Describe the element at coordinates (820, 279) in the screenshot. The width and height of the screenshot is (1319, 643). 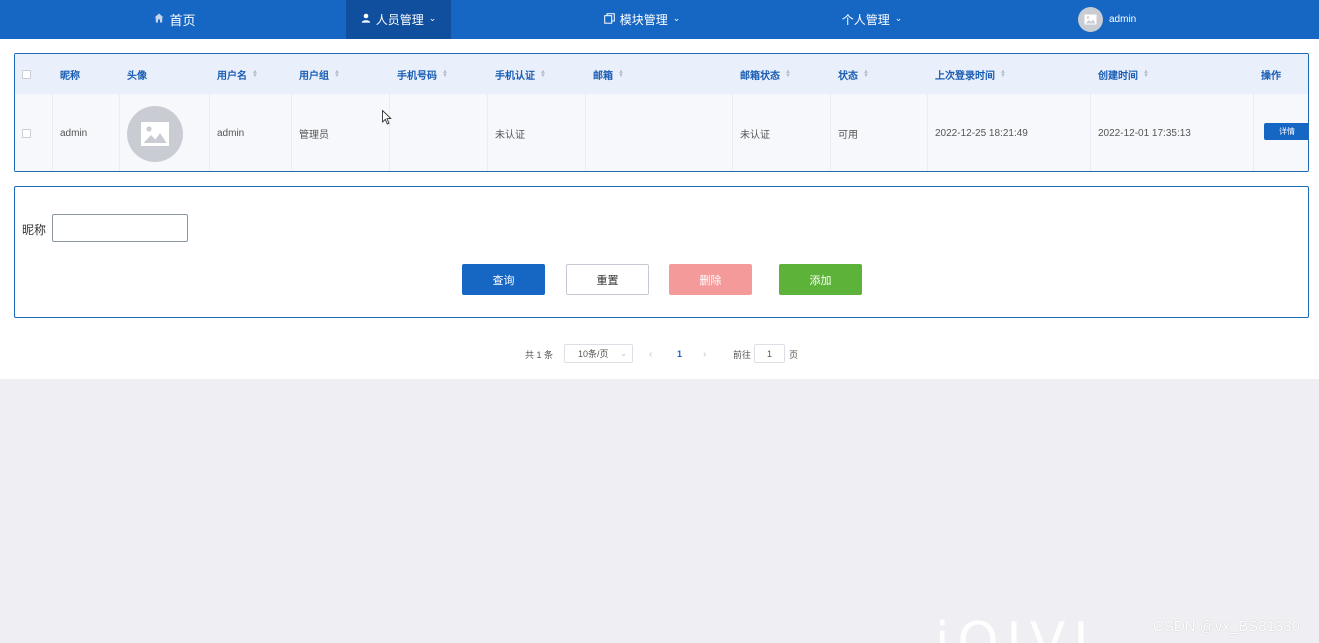
I see `add-button: 添加` at that location.